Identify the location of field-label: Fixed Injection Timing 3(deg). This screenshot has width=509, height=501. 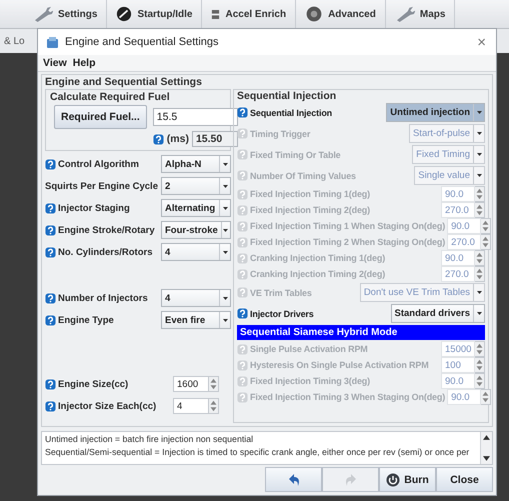
(310, 381).